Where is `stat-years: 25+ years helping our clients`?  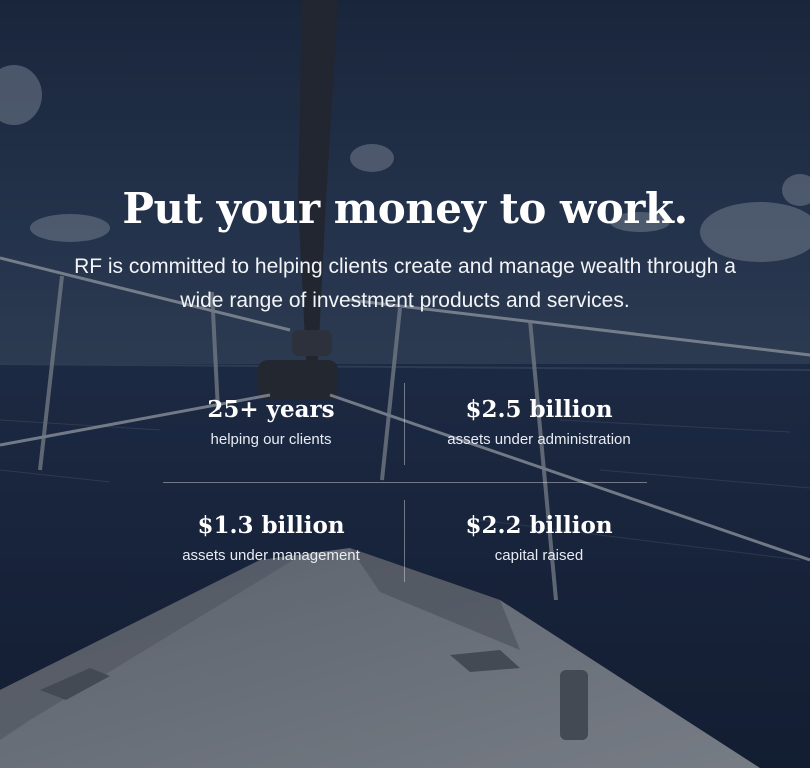 stat-years: 25+ years helping our clients is located at coordinates (271, 422).